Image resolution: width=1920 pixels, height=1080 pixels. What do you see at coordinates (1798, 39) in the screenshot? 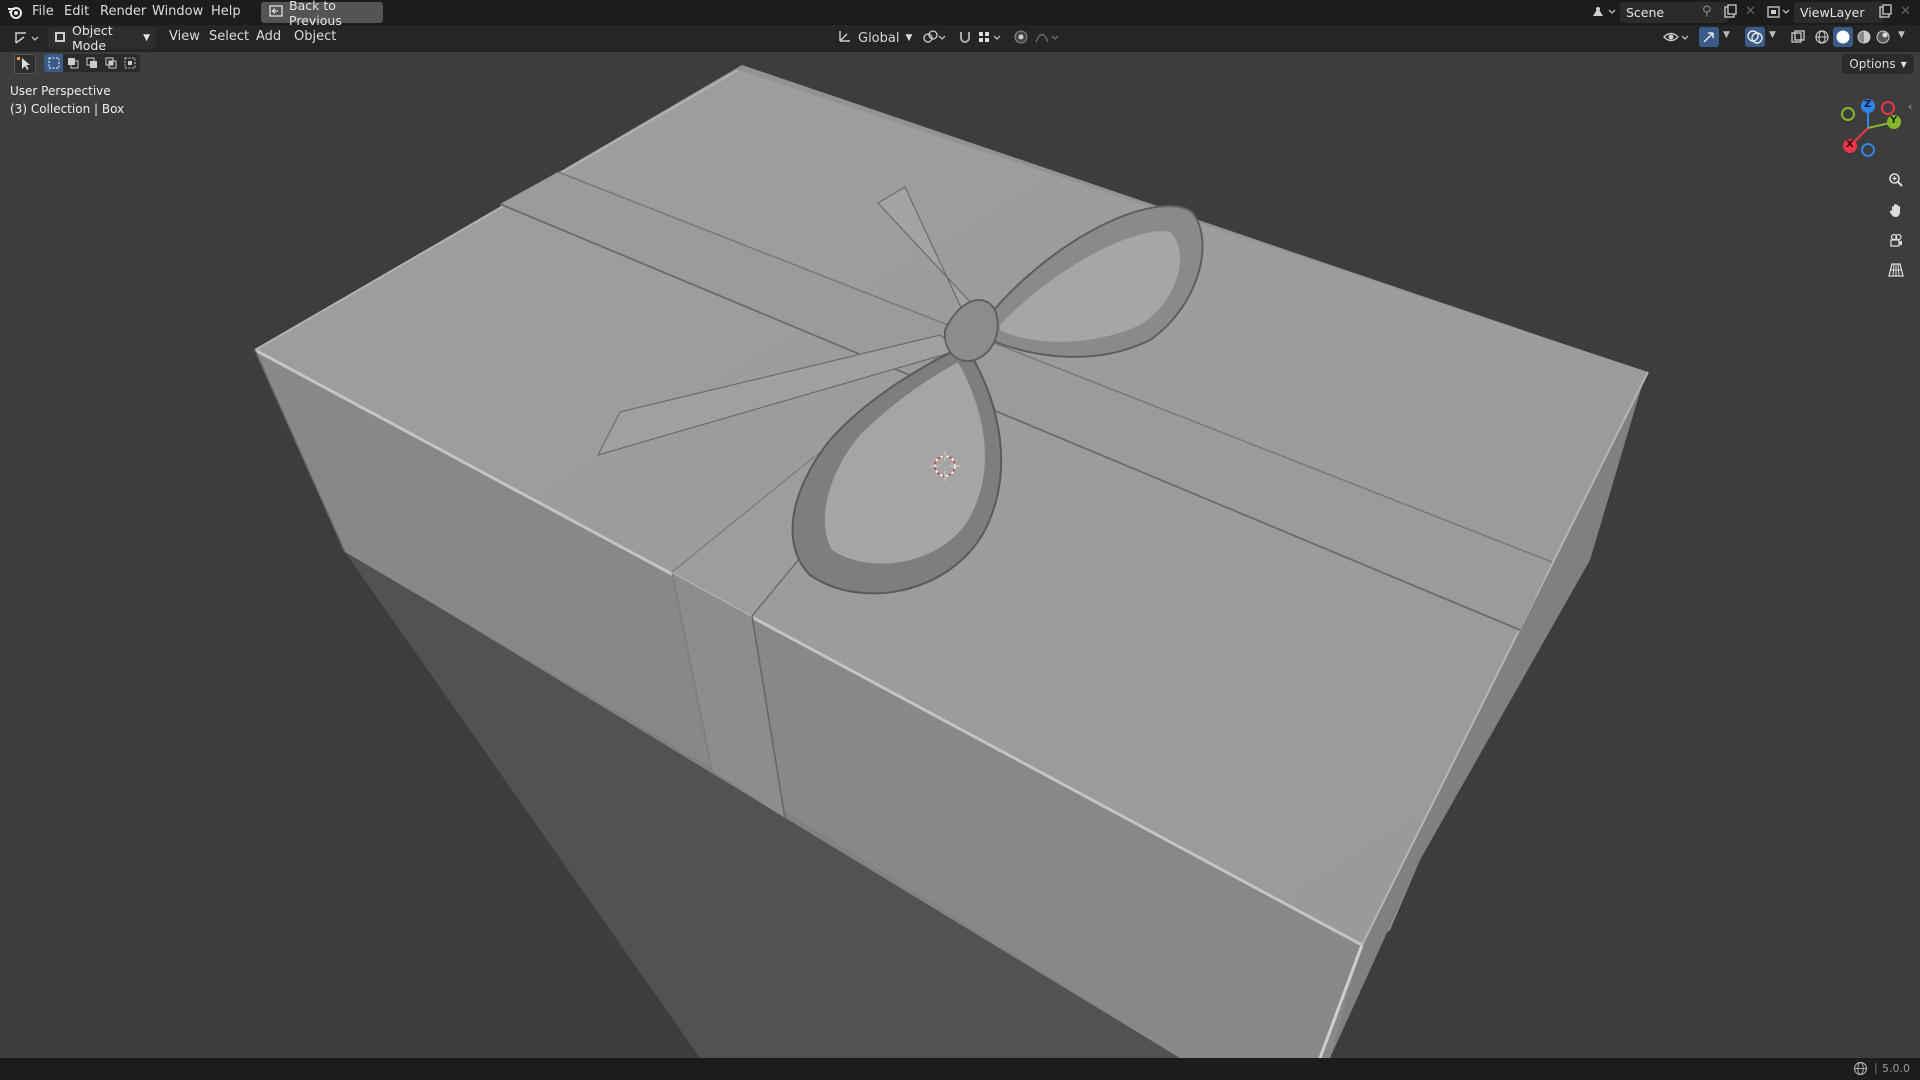
I see `xray-toggle-icon` at bounding box center [1798, 39].